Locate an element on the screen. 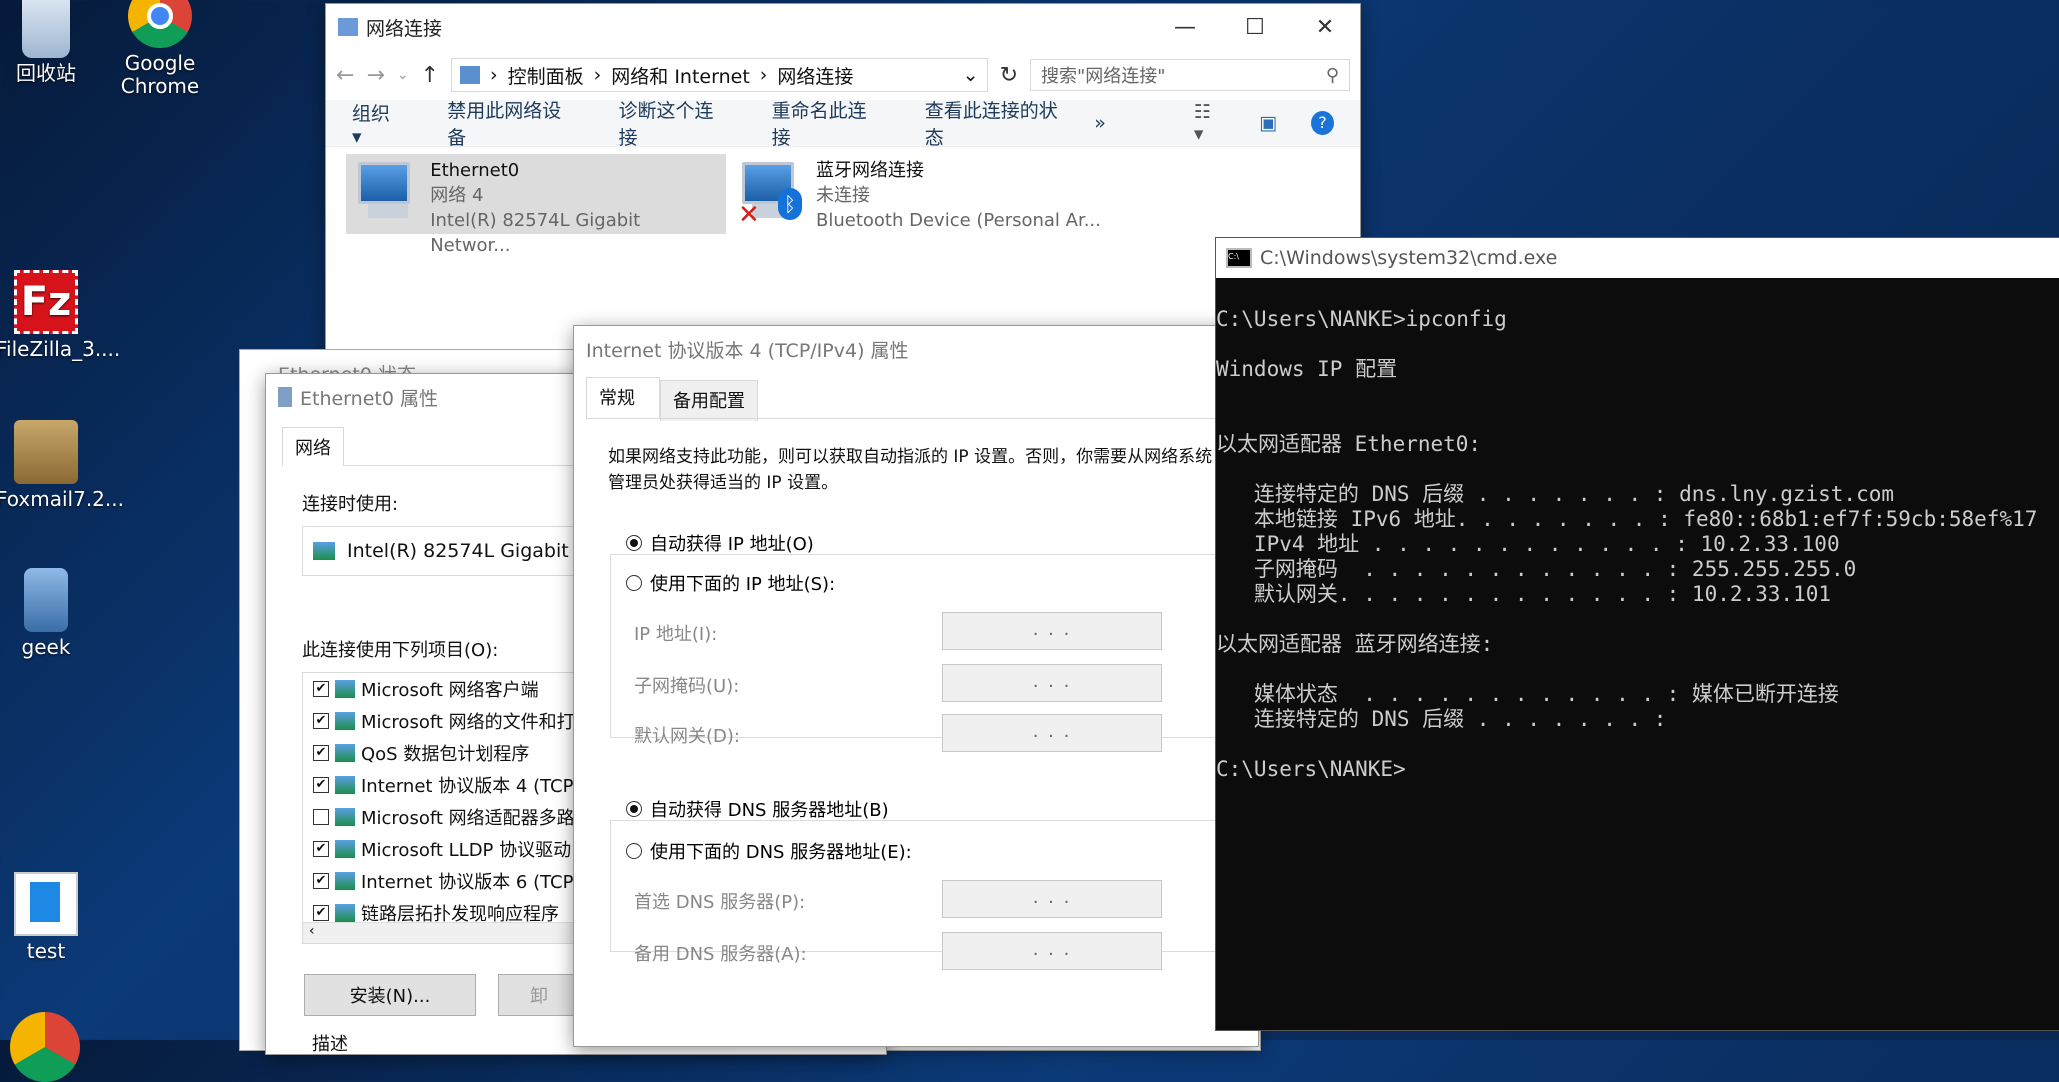  minimize-button: — is located at coordinates (1185, 27).